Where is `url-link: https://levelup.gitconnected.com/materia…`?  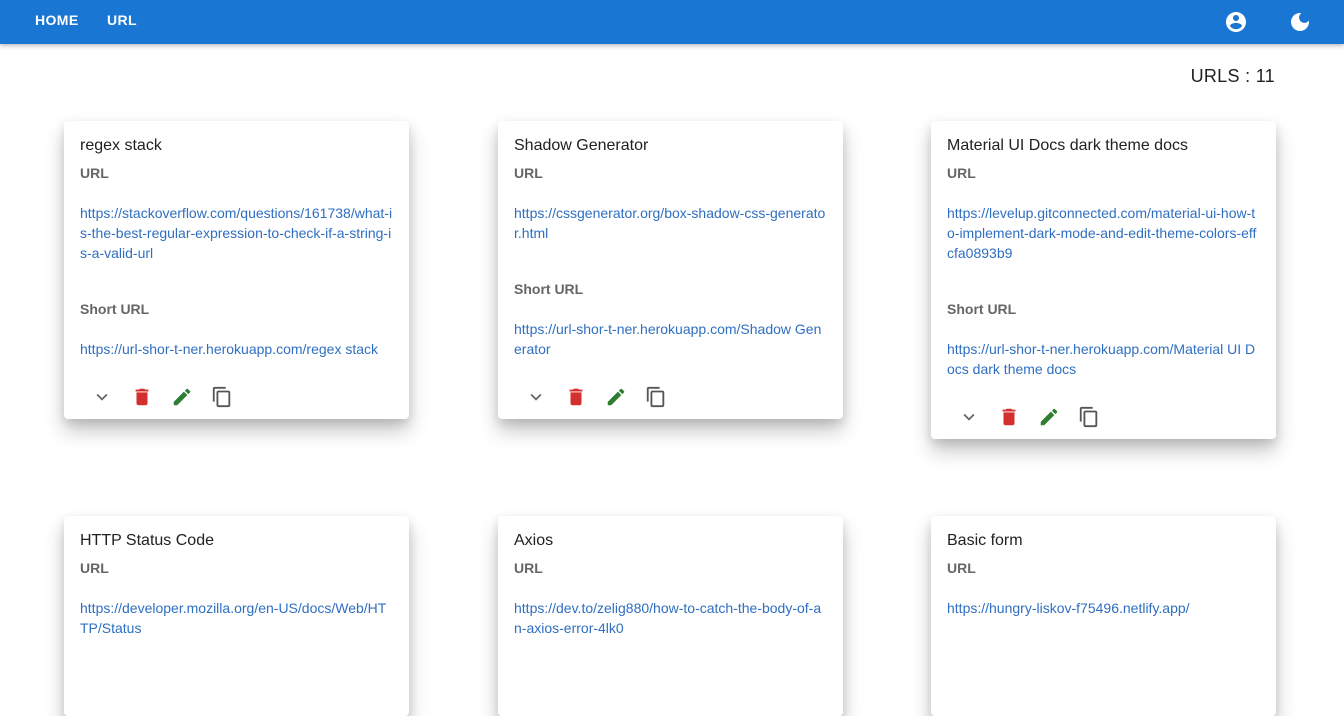
url-link: https://levelup.gitconnected.com/materia… is located at coordinates (1103, 233).